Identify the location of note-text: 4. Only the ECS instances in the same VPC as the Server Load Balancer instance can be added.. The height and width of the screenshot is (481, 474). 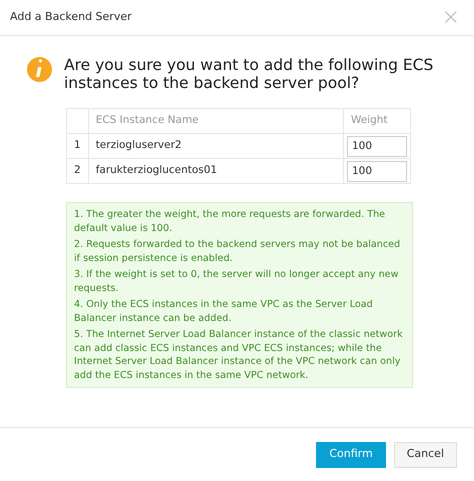
(224, 311).